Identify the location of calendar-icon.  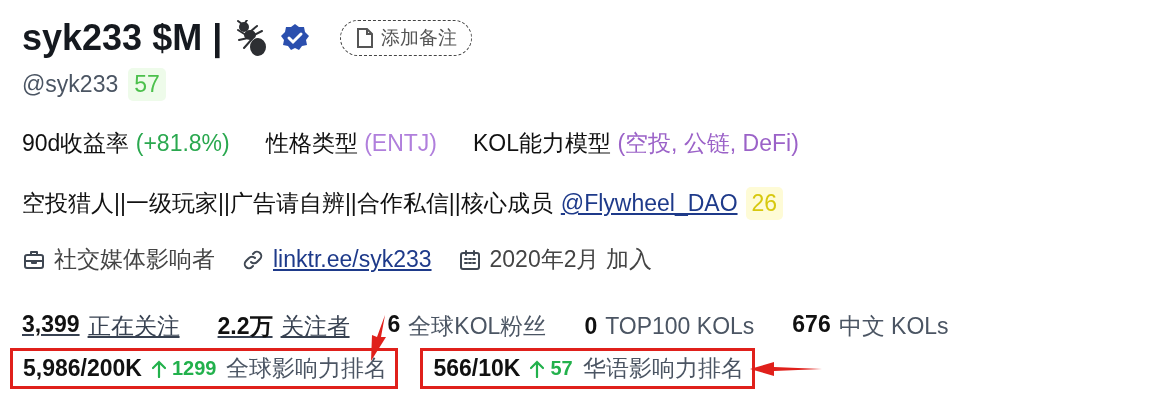
(469, 259).